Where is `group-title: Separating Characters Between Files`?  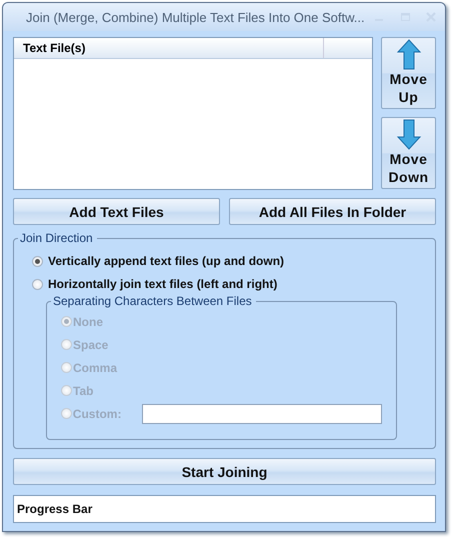
group-title: Separating Characters Between Files is located at coordinates (153, 301).